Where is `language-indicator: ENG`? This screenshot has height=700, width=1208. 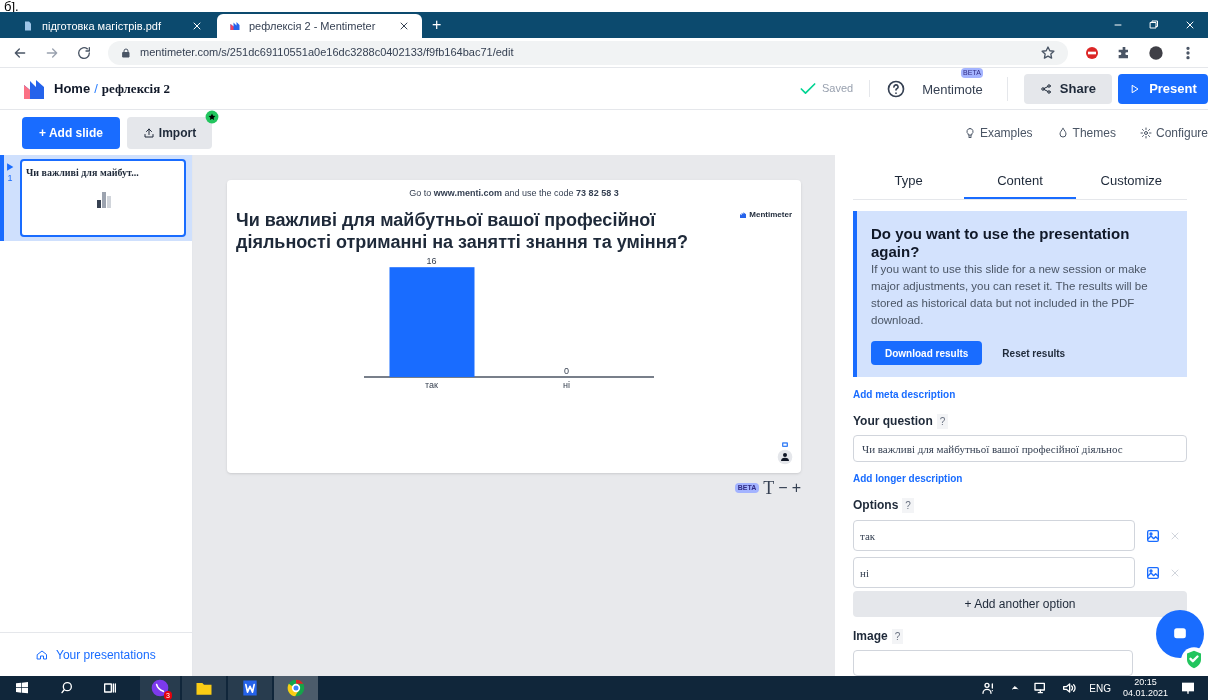 language-indicator: ENG is located at coordinates (1100, 688).